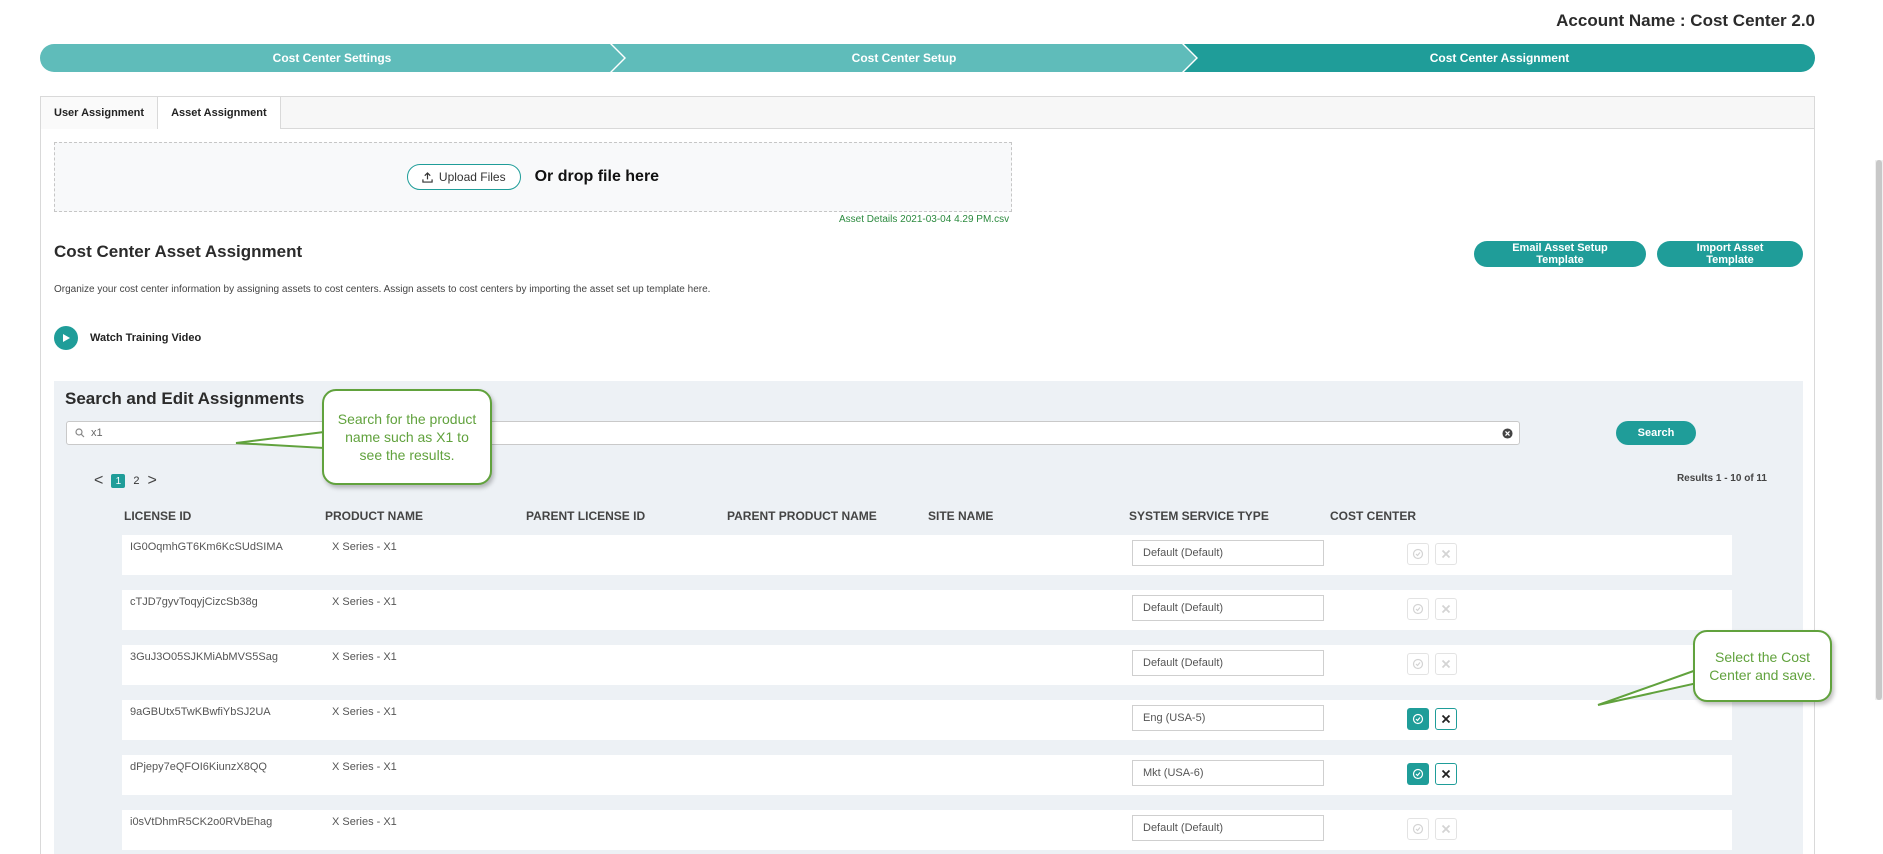 The width and height of the screenshot is (1883, 854). What do you see at coordinates (198, 767) in the screenshot?
I see `license-id-cell: dPjepy7eQFOI6KiunzX8QQ` at bounding box center [198, 767].